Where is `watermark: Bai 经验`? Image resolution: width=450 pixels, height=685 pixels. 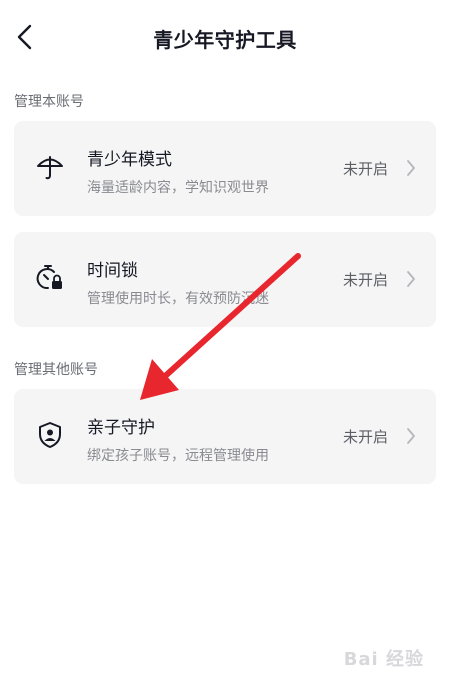 watermark: Bai 经验 is located at coordinates (383, 659).